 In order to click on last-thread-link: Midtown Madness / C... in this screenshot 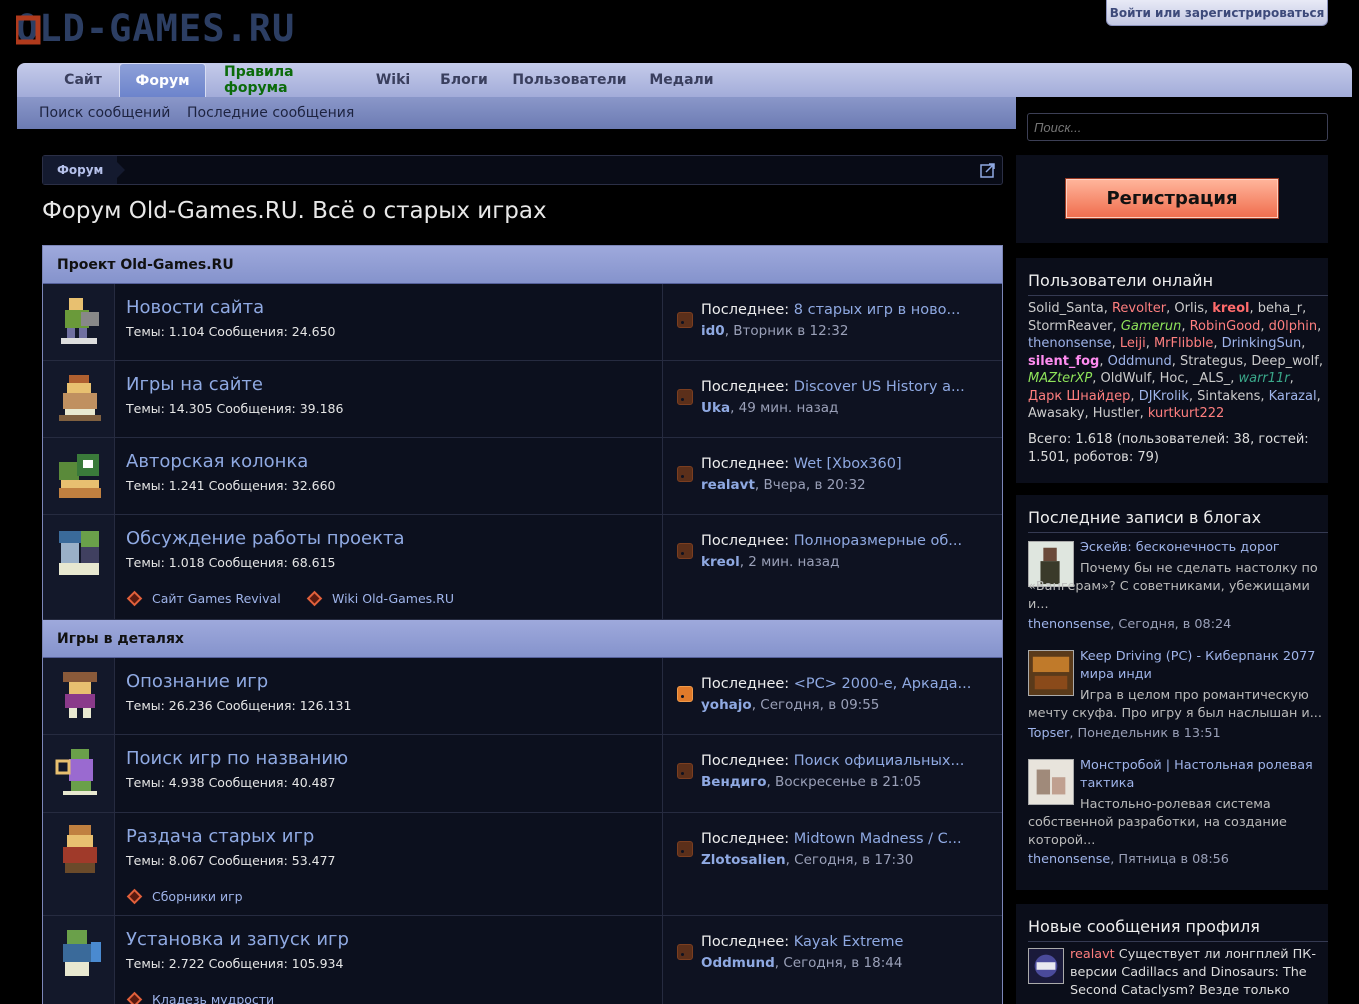, I will do `click(878, 839)`.